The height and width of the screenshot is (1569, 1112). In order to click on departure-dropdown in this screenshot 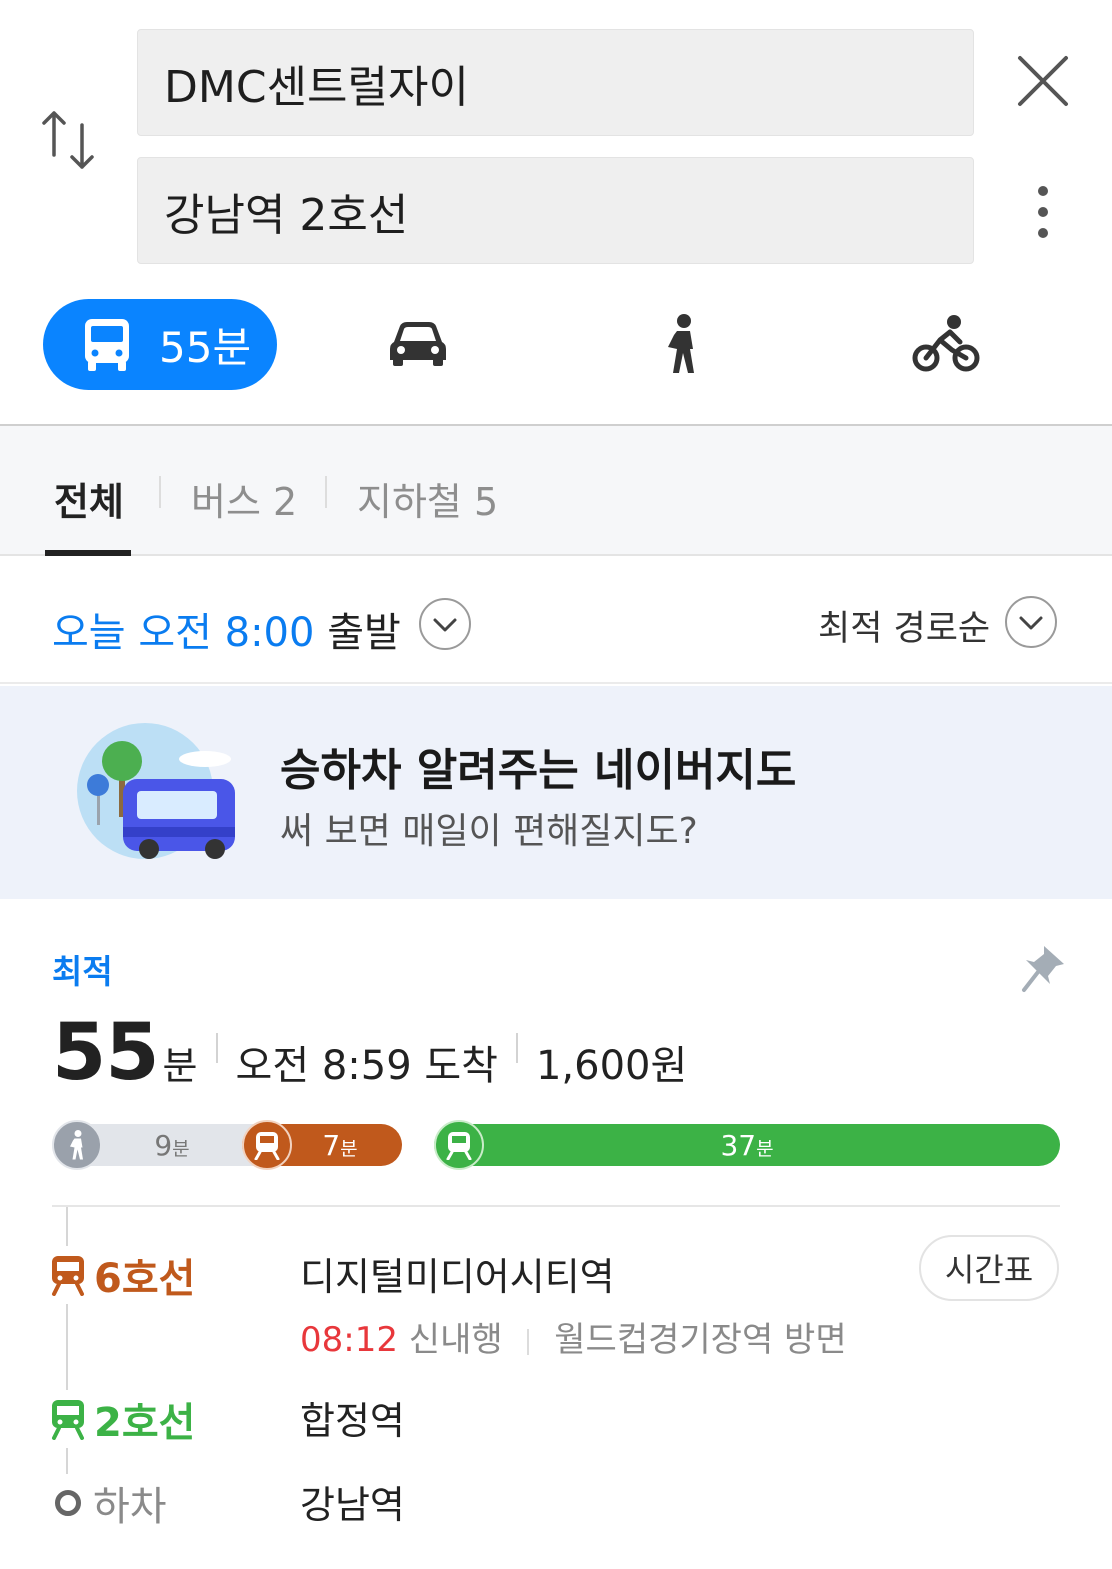, I will do `click(445, 624)`.